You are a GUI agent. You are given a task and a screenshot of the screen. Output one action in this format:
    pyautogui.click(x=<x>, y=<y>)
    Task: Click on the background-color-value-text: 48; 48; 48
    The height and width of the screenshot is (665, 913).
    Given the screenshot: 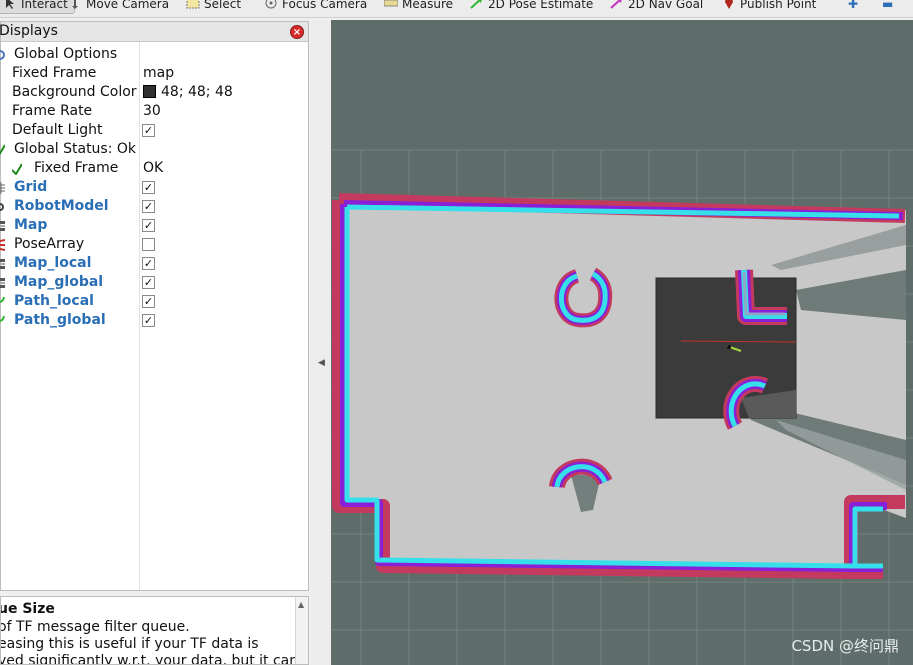 What is the action you would take?
    pyautogui.click(x=197, y=92)
    